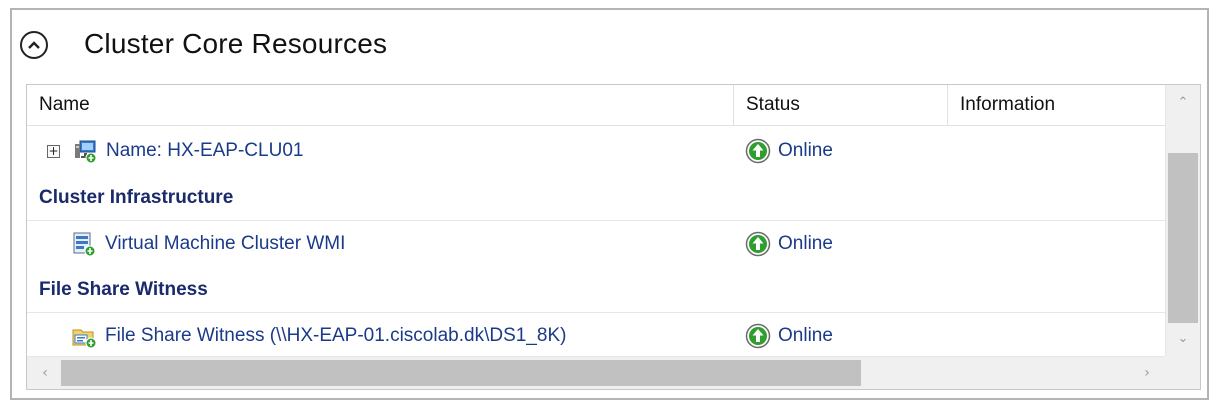 This screenshot has width=1217, height=406. Describe the element at coordinates (596, 198) in the screenshot. I see `group-header-cluster-infrastructure: Cluster Infrastructure` at that location.